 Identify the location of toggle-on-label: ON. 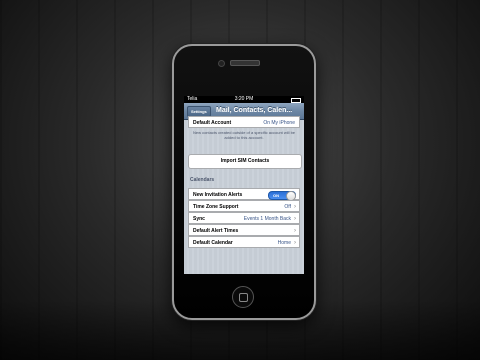
(276, 195).